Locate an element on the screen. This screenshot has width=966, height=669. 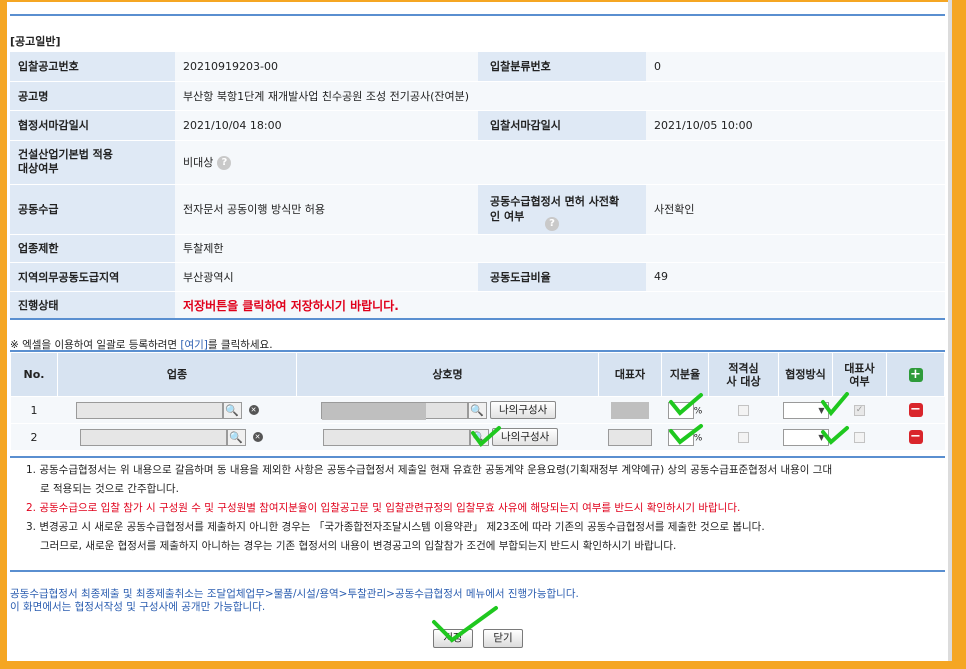
notice-name-label: 공고명 is located at coordinates (92, 96).